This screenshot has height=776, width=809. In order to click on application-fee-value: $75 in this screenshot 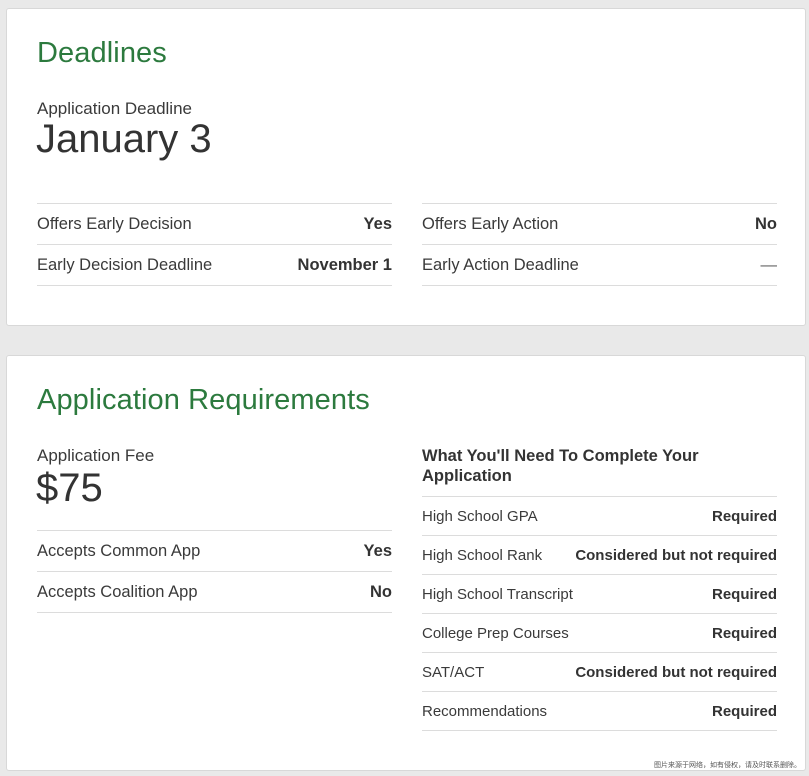, I will do `click(69, 488)`.